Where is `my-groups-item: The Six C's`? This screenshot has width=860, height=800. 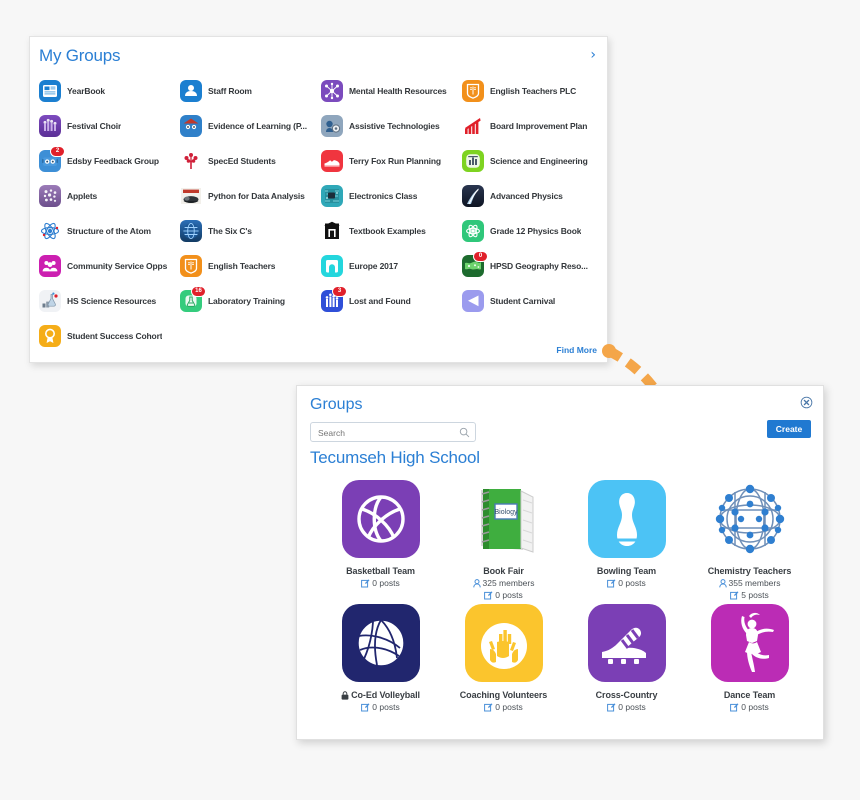
my-groups-item: The Six C's is located at coordinates (250, 230).